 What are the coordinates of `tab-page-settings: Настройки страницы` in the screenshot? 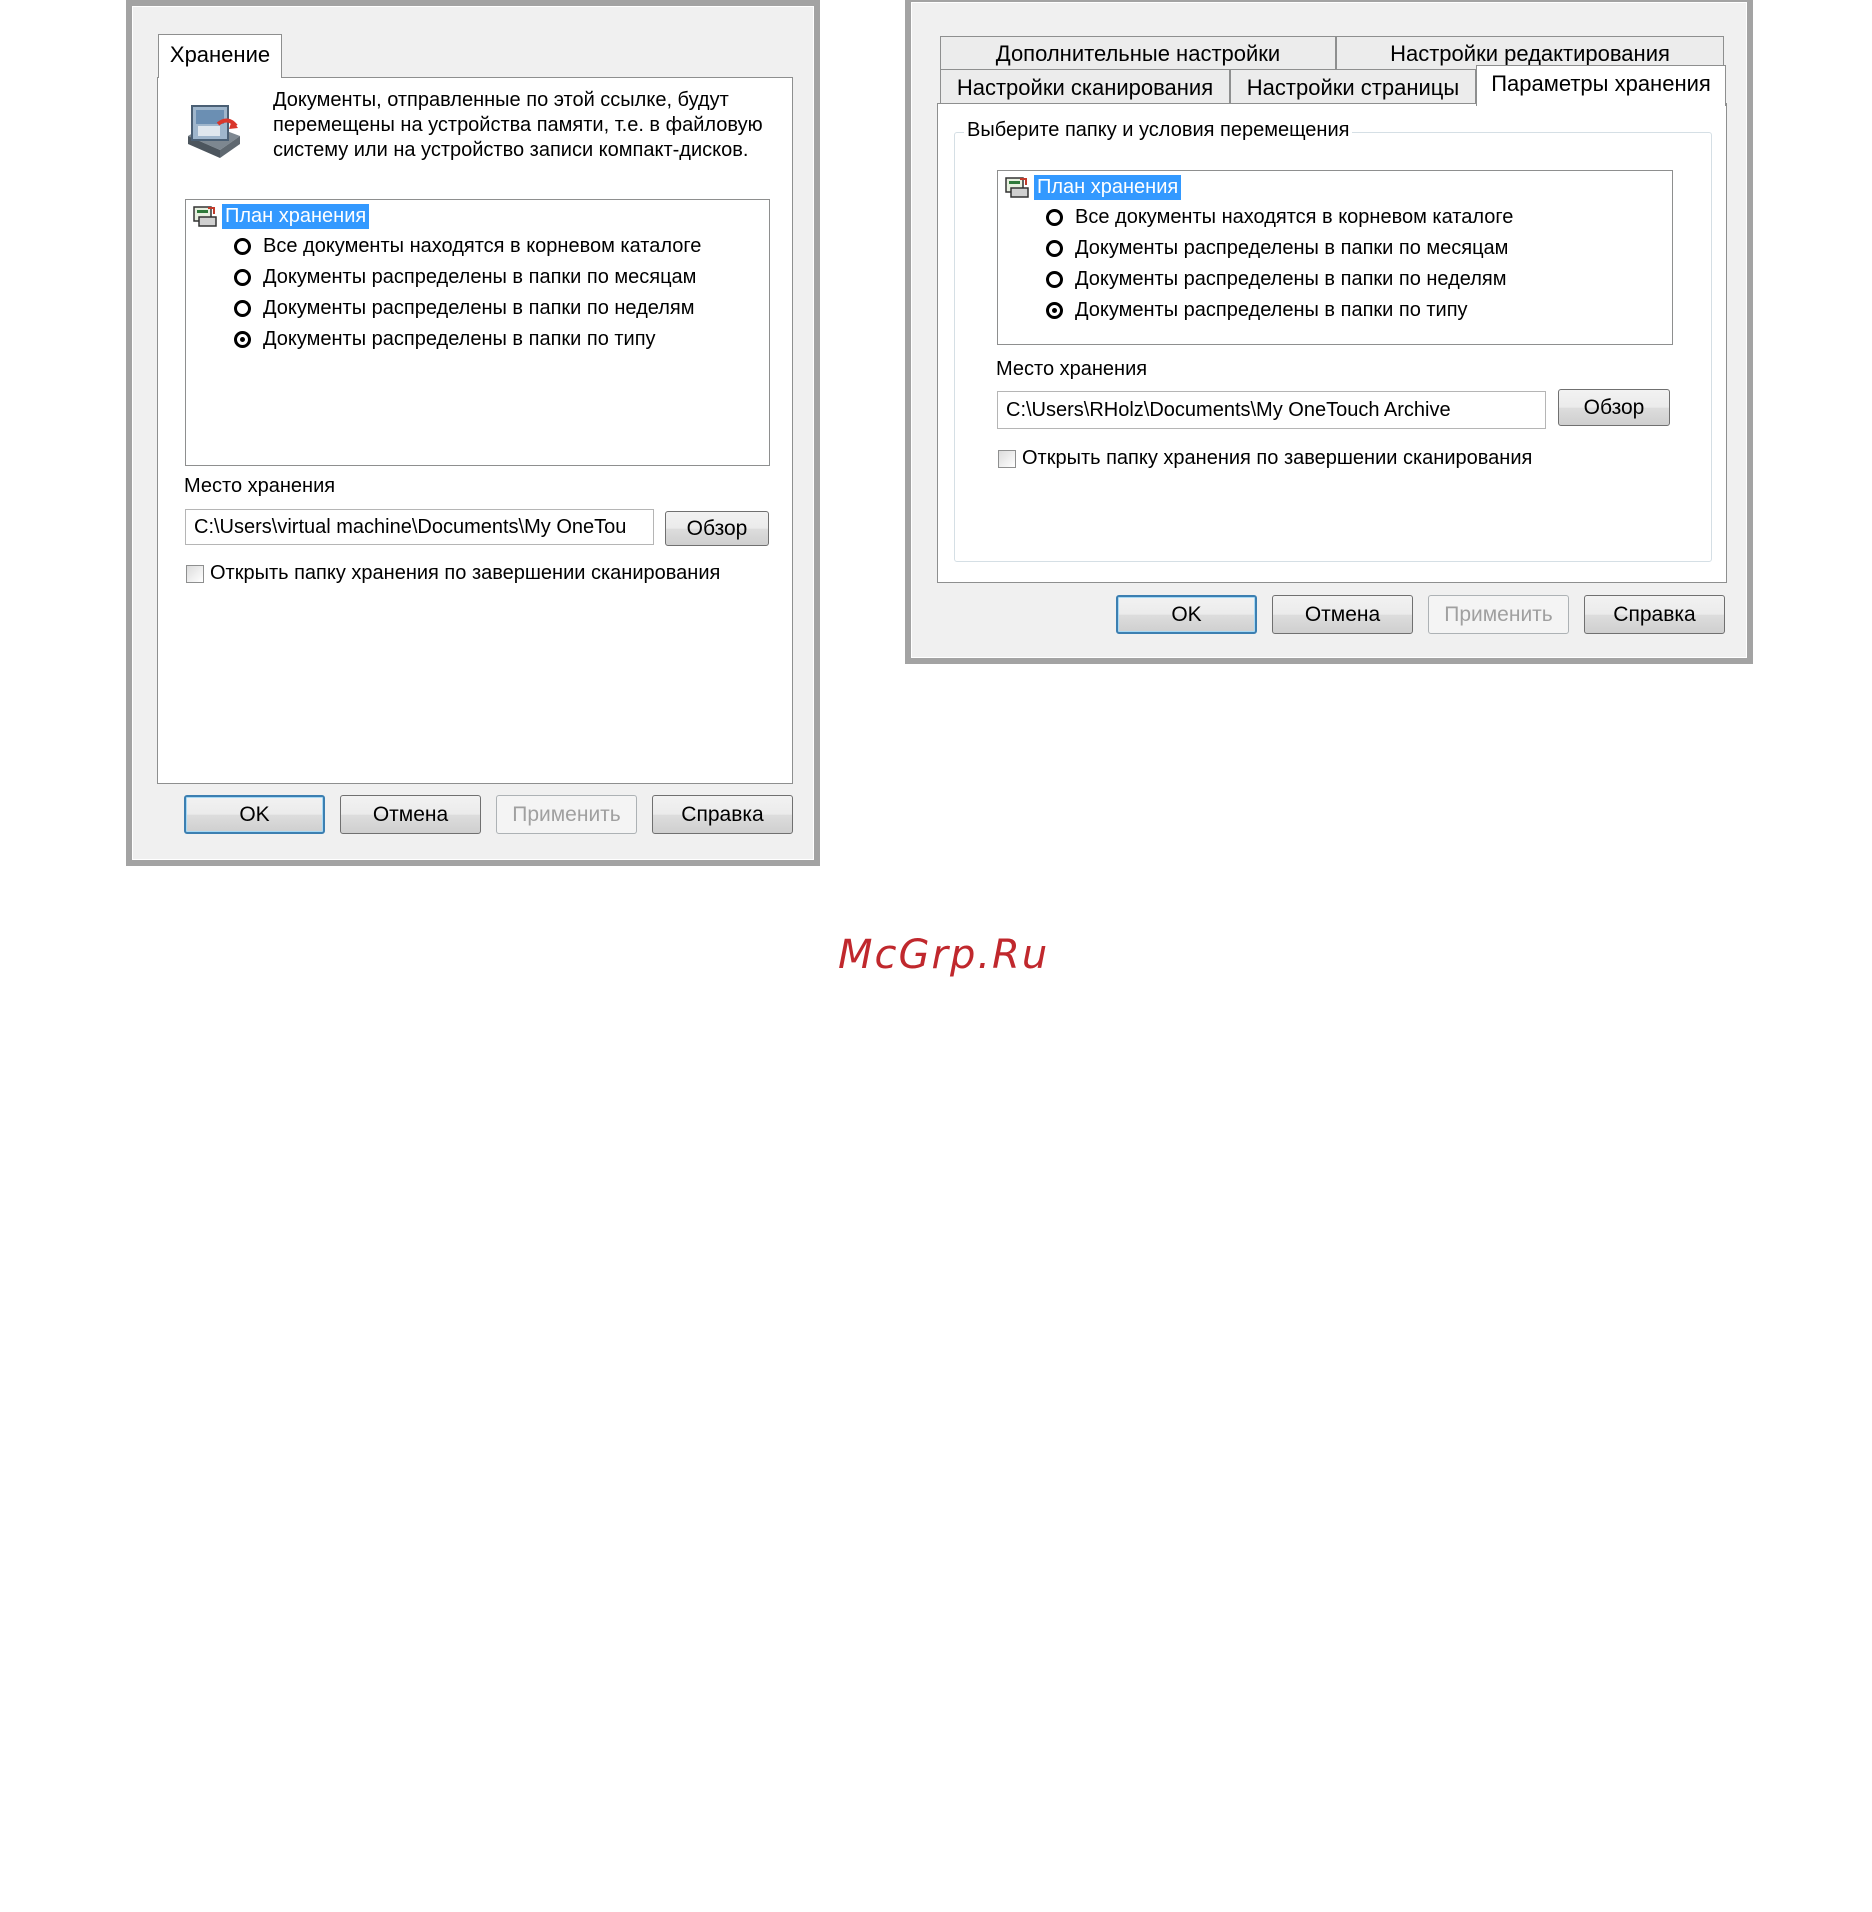 It's located at (1353, 86).